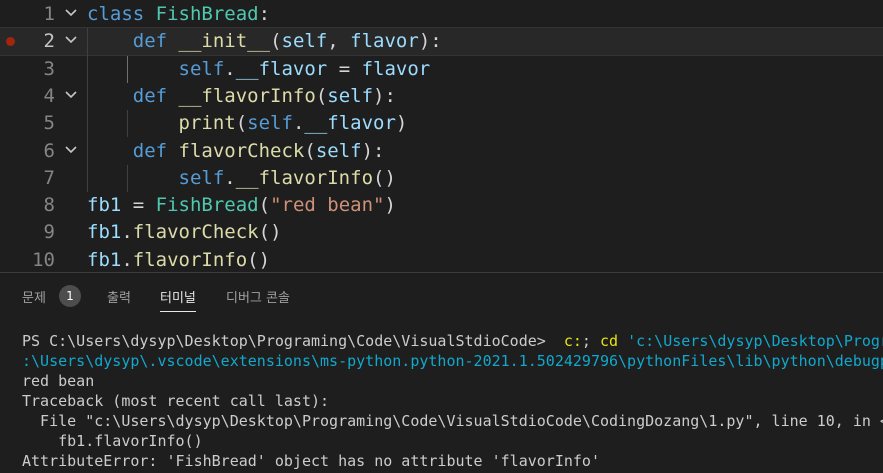  I want to click on code-line: 1 class FishBread:, so click(441, 14).